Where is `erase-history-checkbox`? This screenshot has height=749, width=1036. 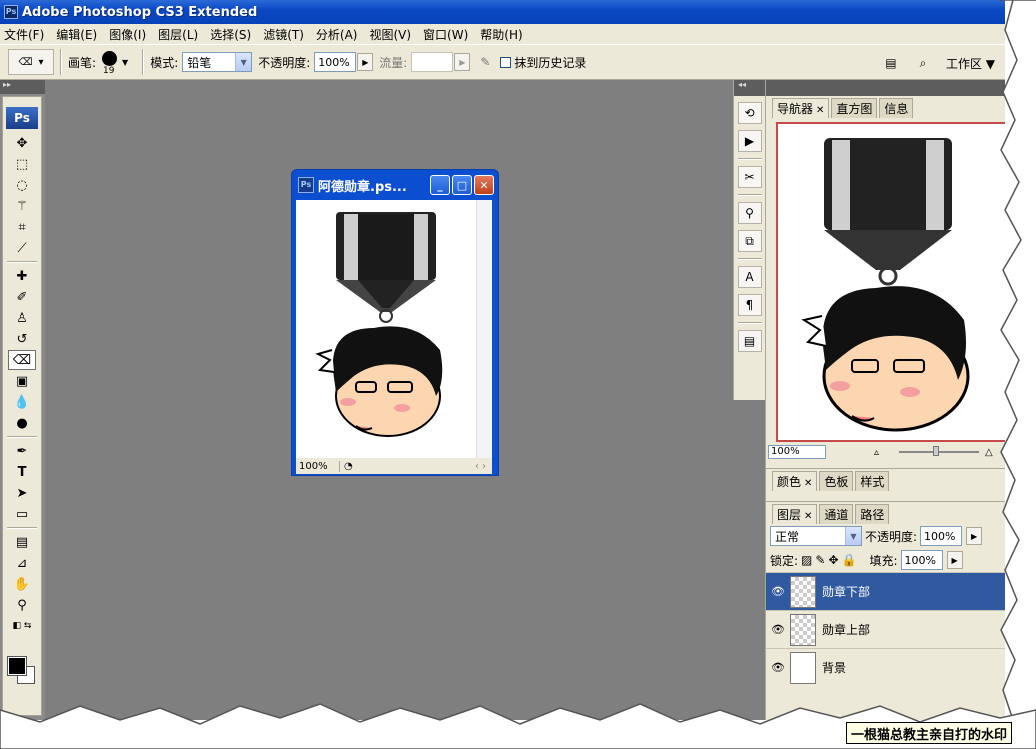 erase-history-checkbox is located at coordinates (506, 62).